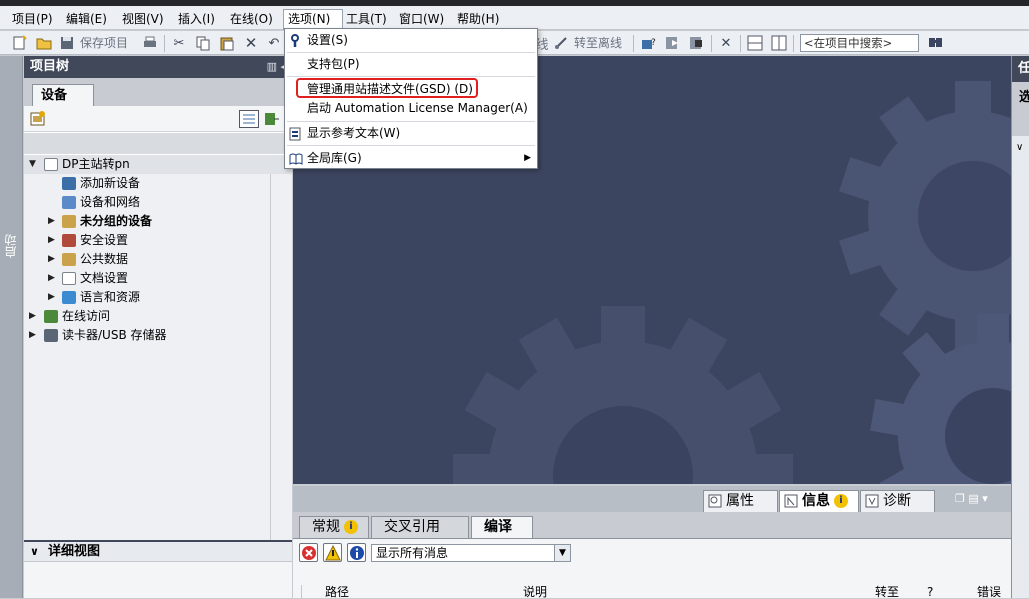  I want to click on chevron-right-icon: ▶, so click(527, 158).